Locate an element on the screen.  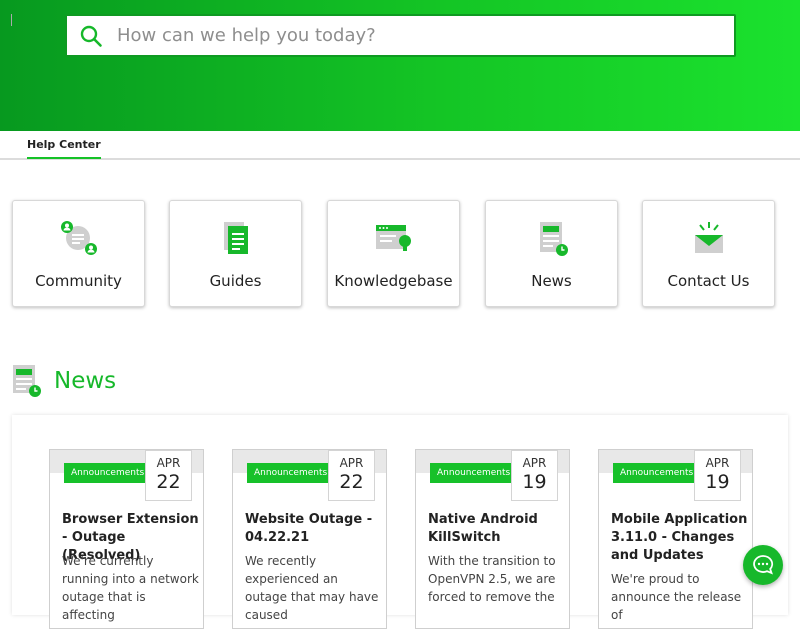
category-card-guides: Guides is located at coordinates (235, 253).